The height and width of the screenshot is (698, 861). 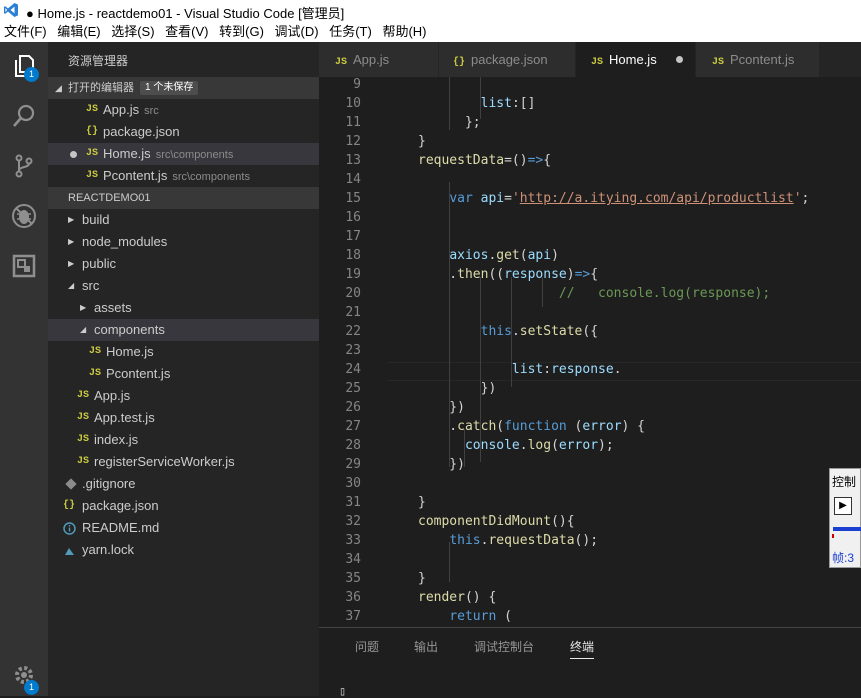 I want to click on tree-folder: ▶ build, so click(x=183, y=220).